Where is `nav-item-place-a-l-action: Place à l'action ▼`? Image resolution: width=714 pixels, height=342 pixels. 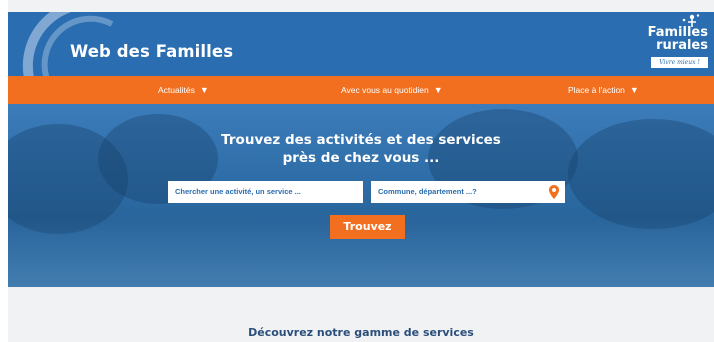 nav-item-place-a-l-action: Place à l'action ▼ is located at coordinates (603, 90).